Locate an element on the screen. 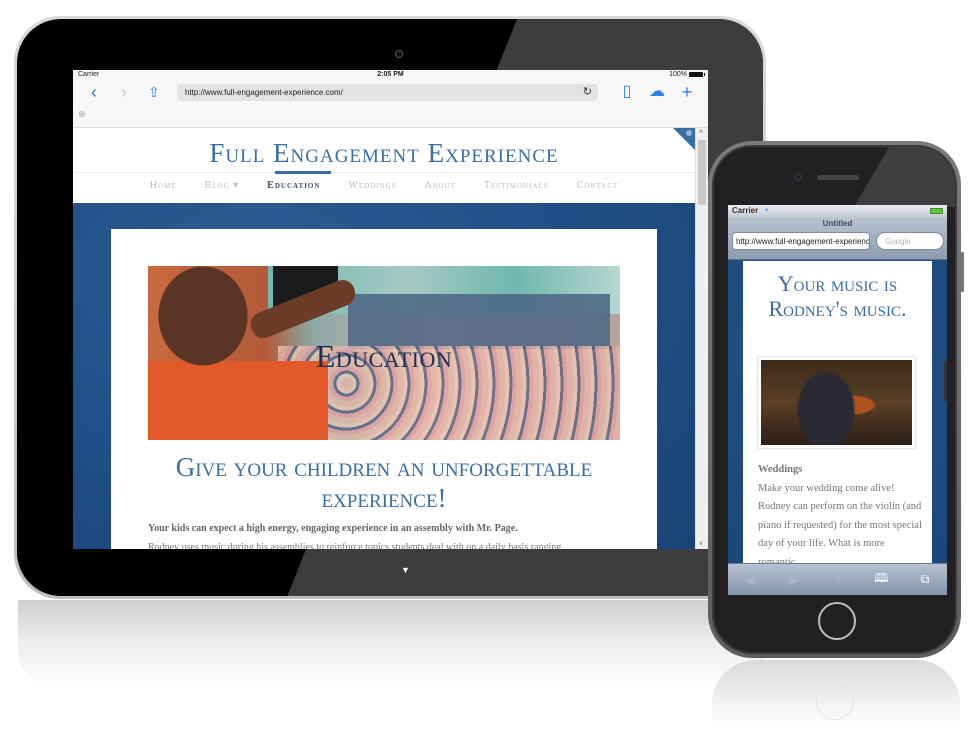 This screenshot has height=738, width=974. iphone-speaker is located at coordinates (838, 177).